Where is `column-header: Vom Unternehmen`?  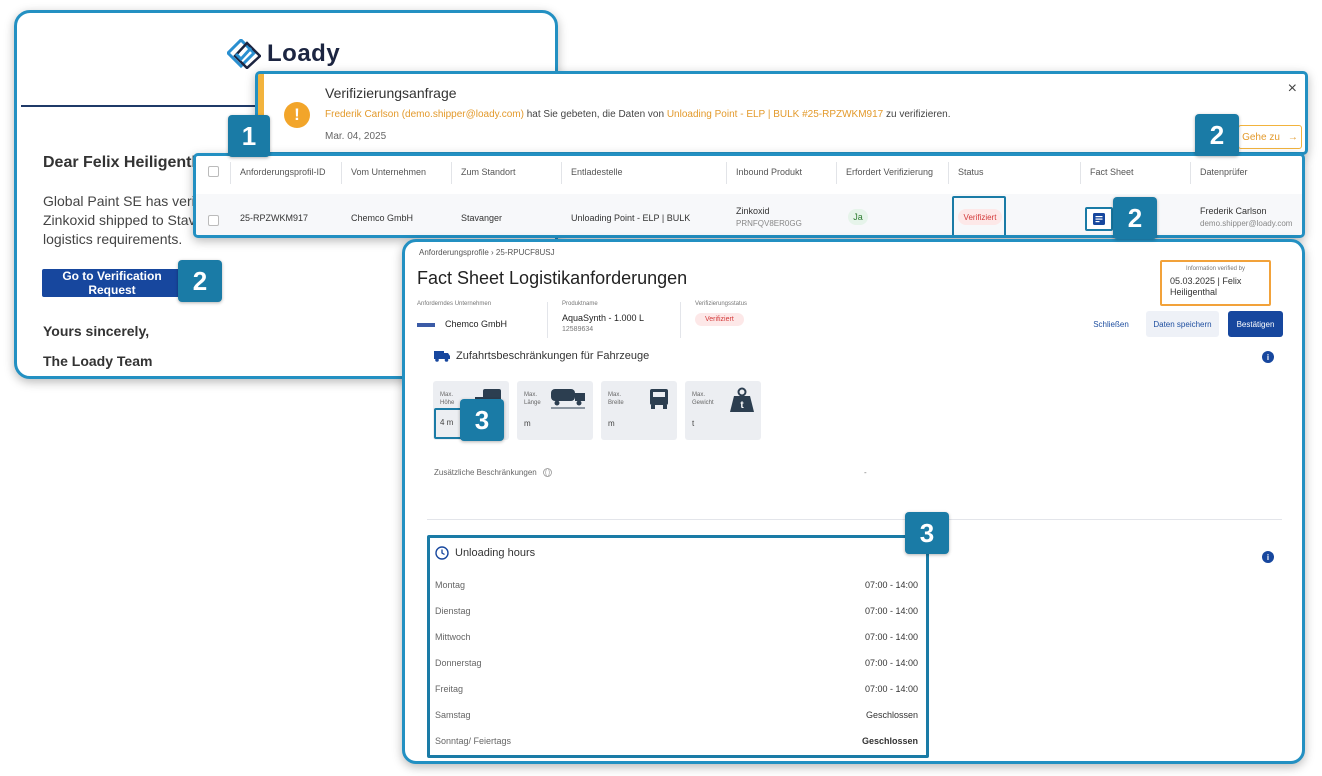
column-header: Vom Unternehmen is located at coordinates (388, 172).